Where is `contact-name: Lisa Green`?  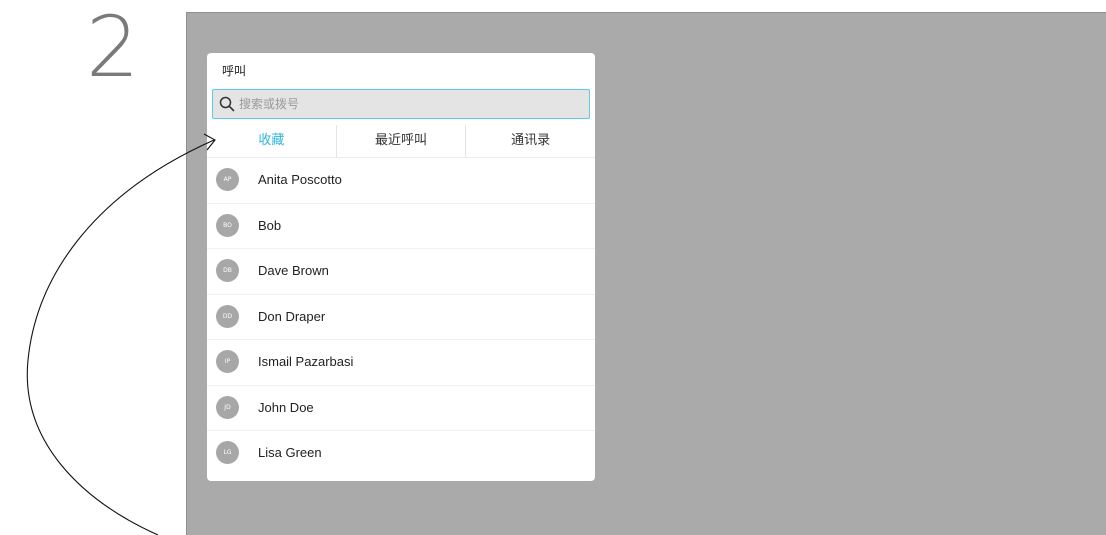
contact-name: Lisa Green is located at coordinates (290, 452).